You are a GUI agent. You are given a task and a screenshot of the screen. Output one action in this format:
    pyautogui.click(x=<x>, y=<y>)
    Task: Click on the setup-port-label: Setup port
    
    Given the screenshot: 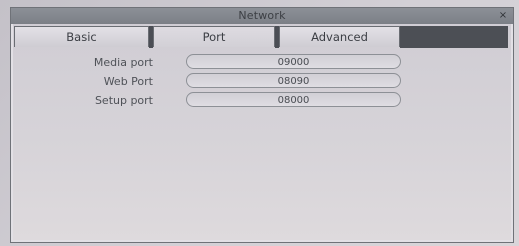 What is the action you would take?
    pyautogui.click(x=123, y=100)
    